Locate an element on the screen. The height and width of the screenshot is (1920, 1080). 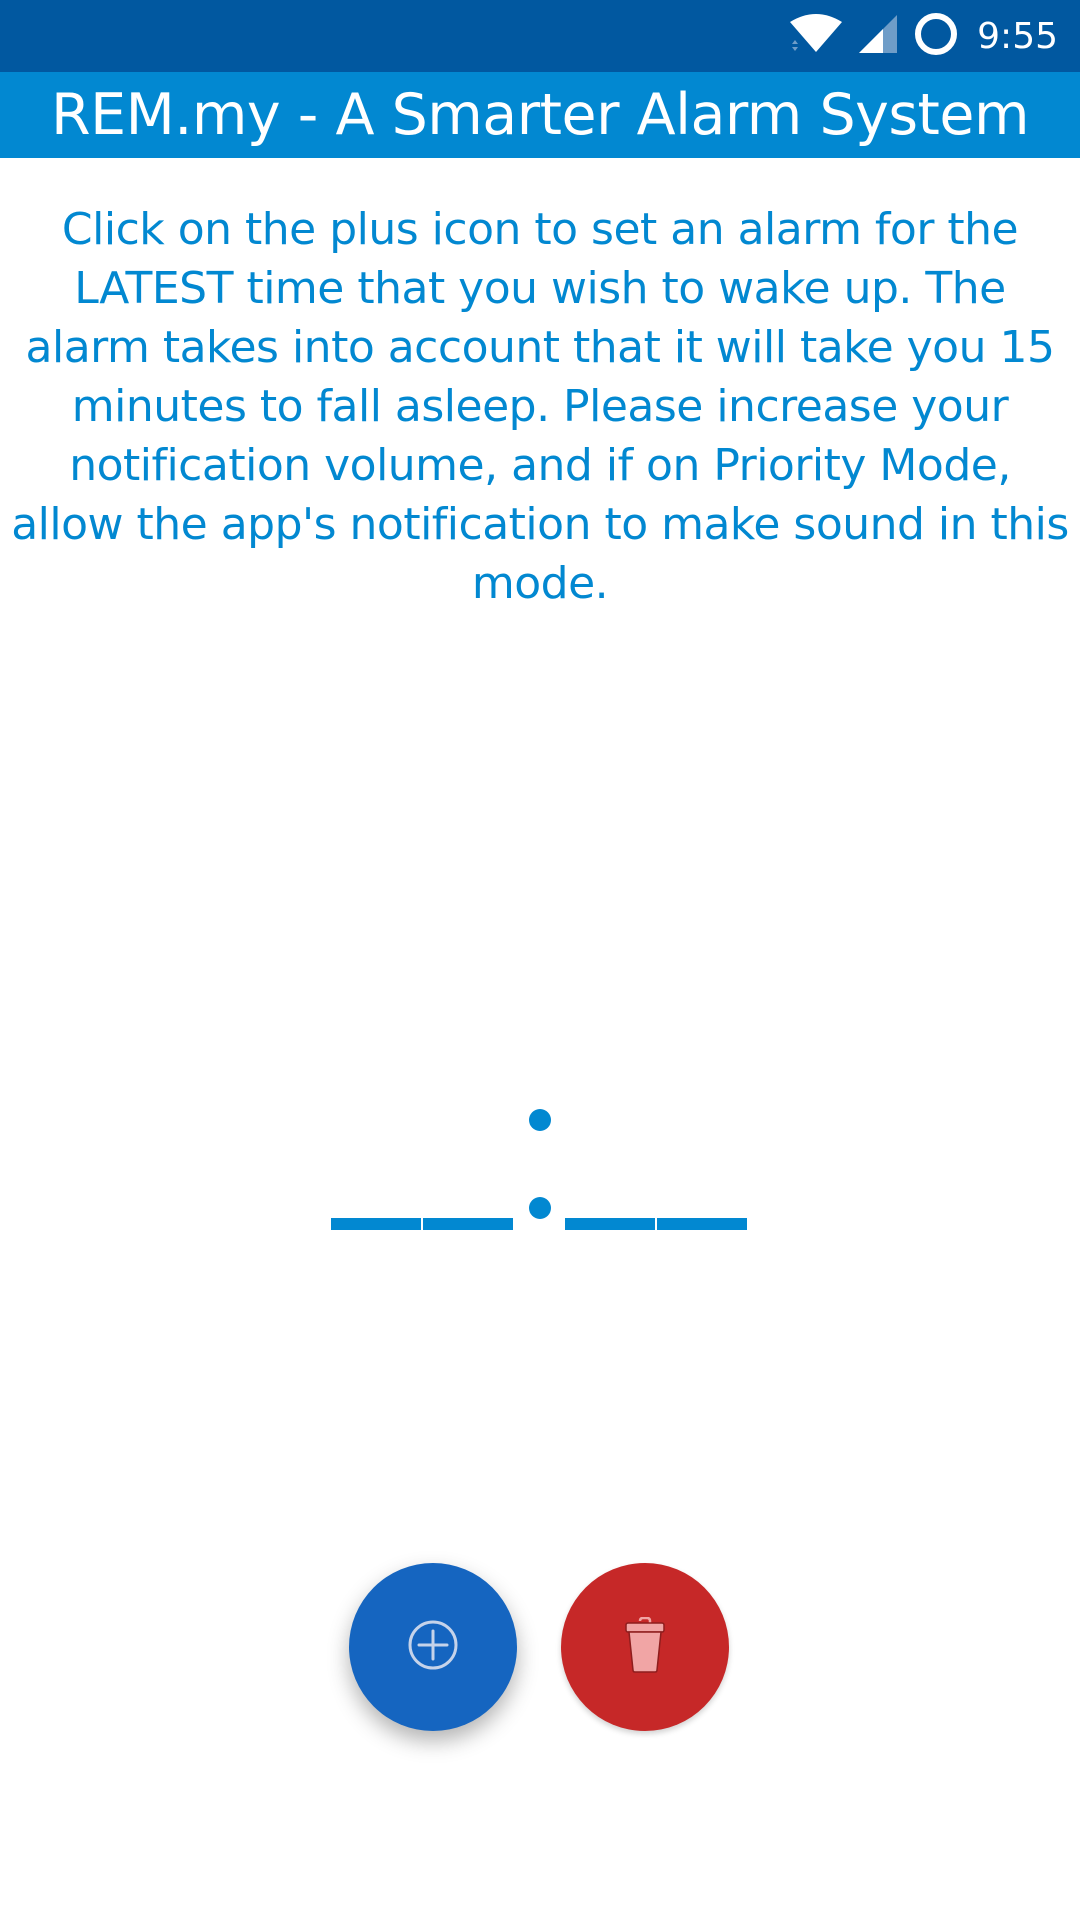
hours-placeholder-right is located at coordinates (468, 1224).